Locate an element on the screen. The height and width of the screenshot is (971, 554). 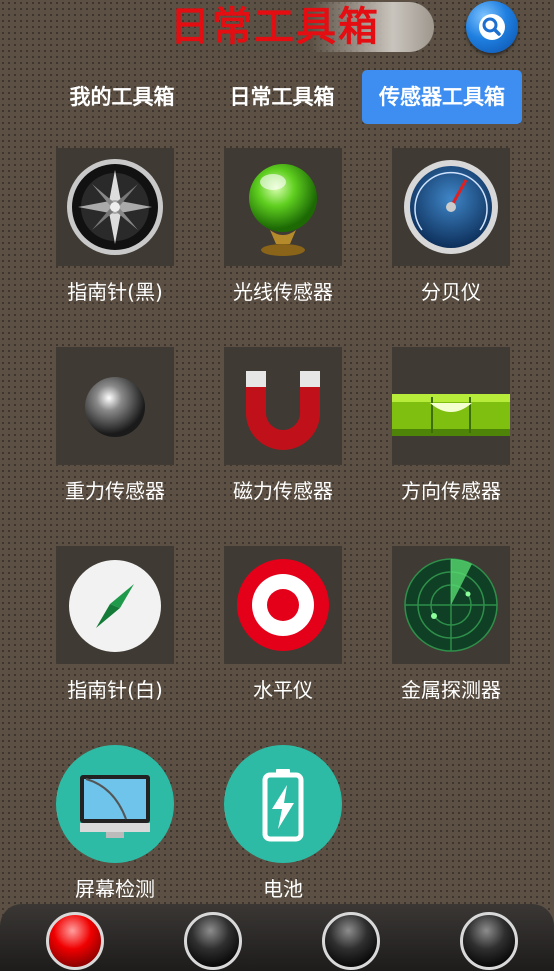
tool-gravity-sensor: 重力传感器 is located at coordinates (115, 425).